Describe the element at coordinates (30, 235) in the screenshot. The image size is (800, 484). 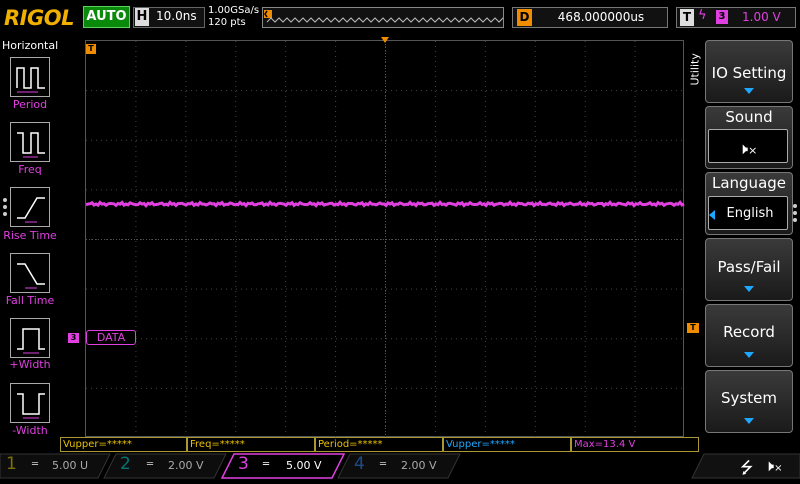
I see `rise-time-label: Rise Time` at that location.